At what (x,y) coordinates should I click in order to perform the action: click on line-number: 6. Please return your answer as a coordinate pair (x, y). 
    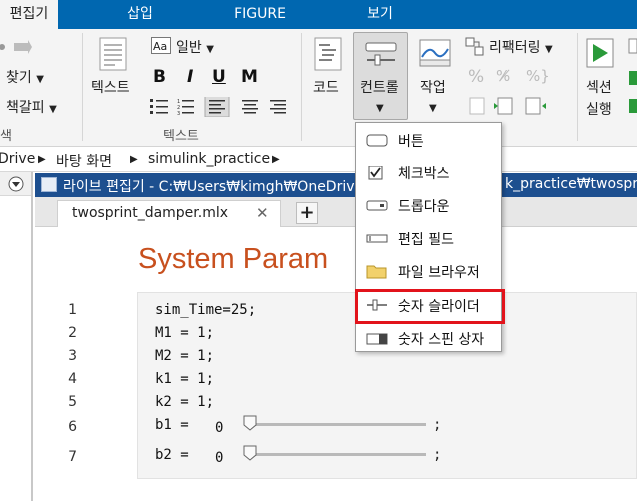
    Looking at the image, I should click on (72, 427).